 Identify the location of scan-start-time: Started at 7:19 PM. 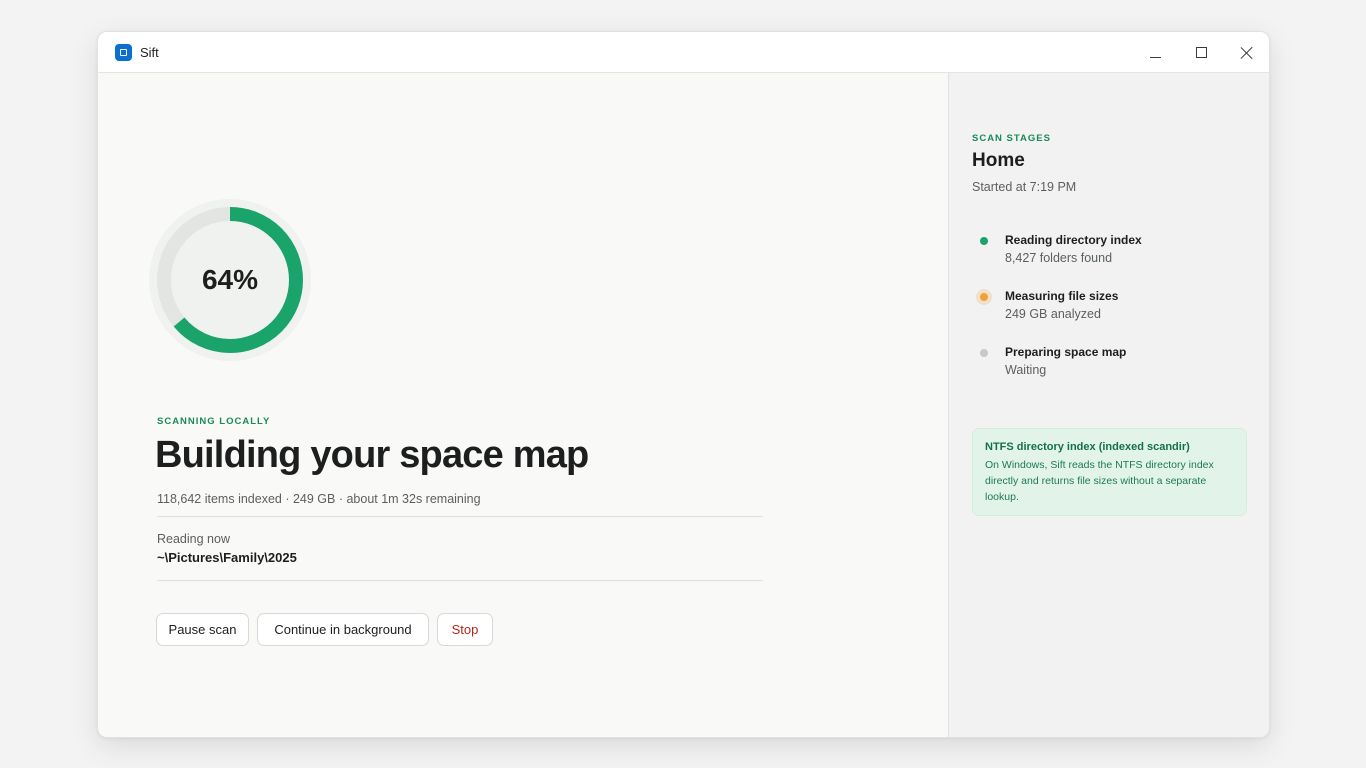
(1024, 187).